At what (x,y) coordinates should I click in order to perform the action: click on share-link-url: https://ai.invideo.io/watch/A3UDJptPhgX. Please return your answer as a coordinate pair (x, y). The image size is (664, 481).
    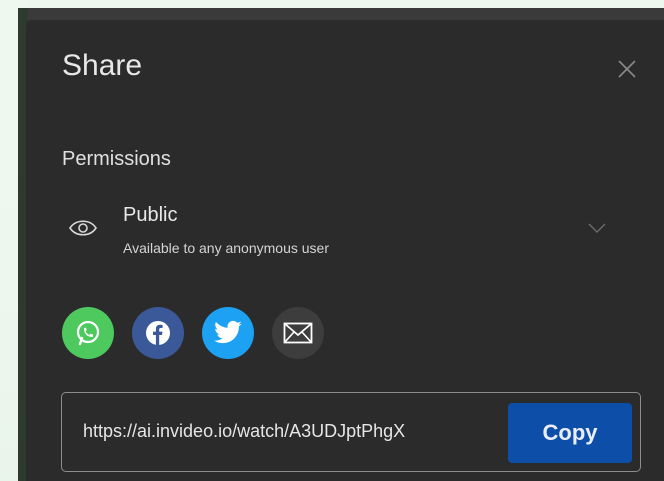
    Looking at the image, I should click on (244, 431).